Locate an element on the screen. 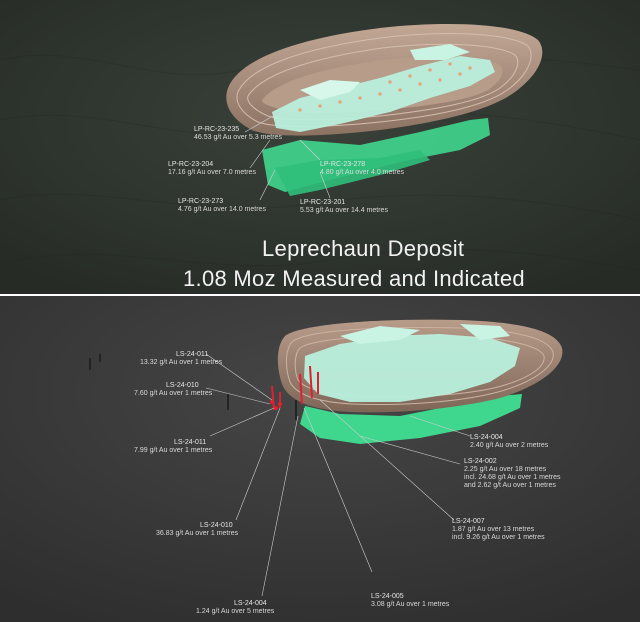  drill-hole-grade: 46.53 g/t Au over 5.3 metres is located at coordinates (238, 137).